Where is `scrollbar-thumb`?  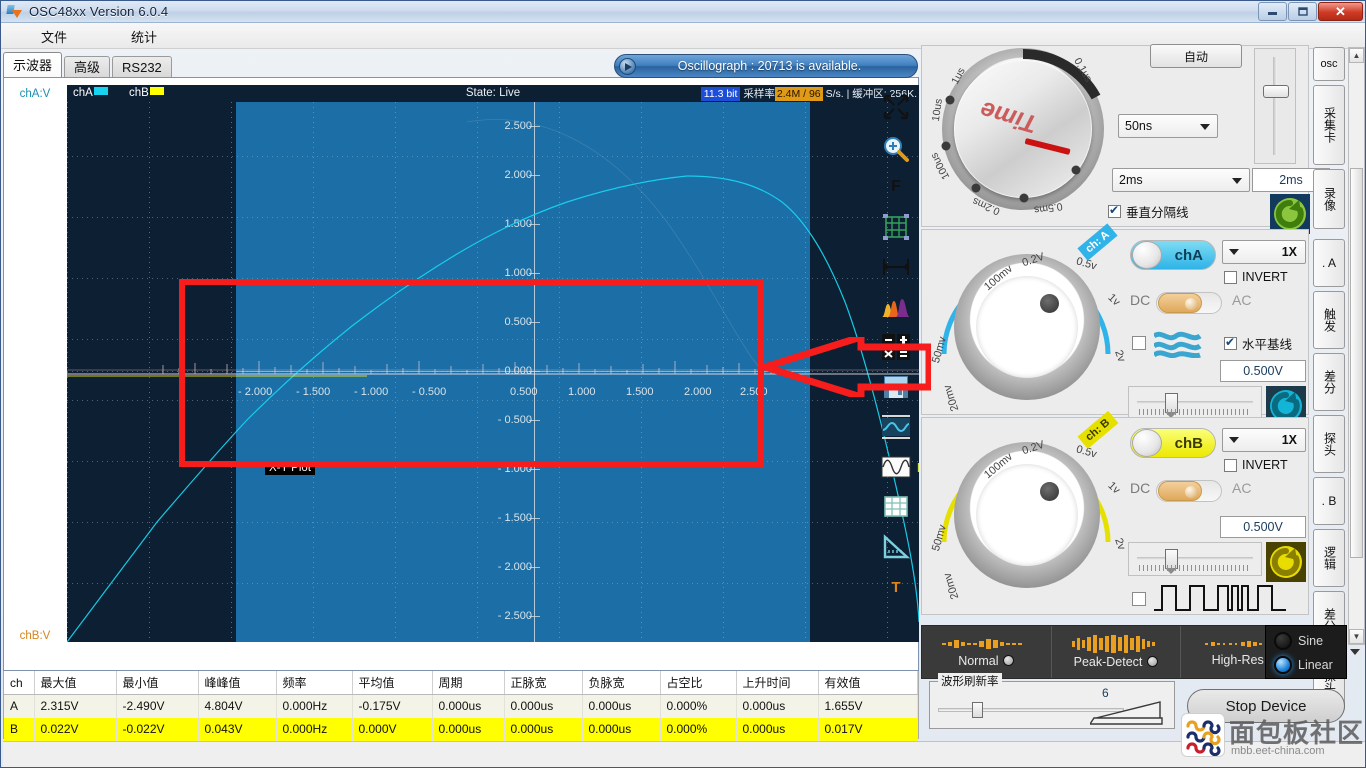 scrollbar-thumb is located at coordinates (1356, 363).